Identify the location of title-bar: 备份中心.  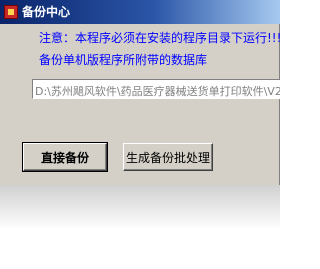
(140, 12).